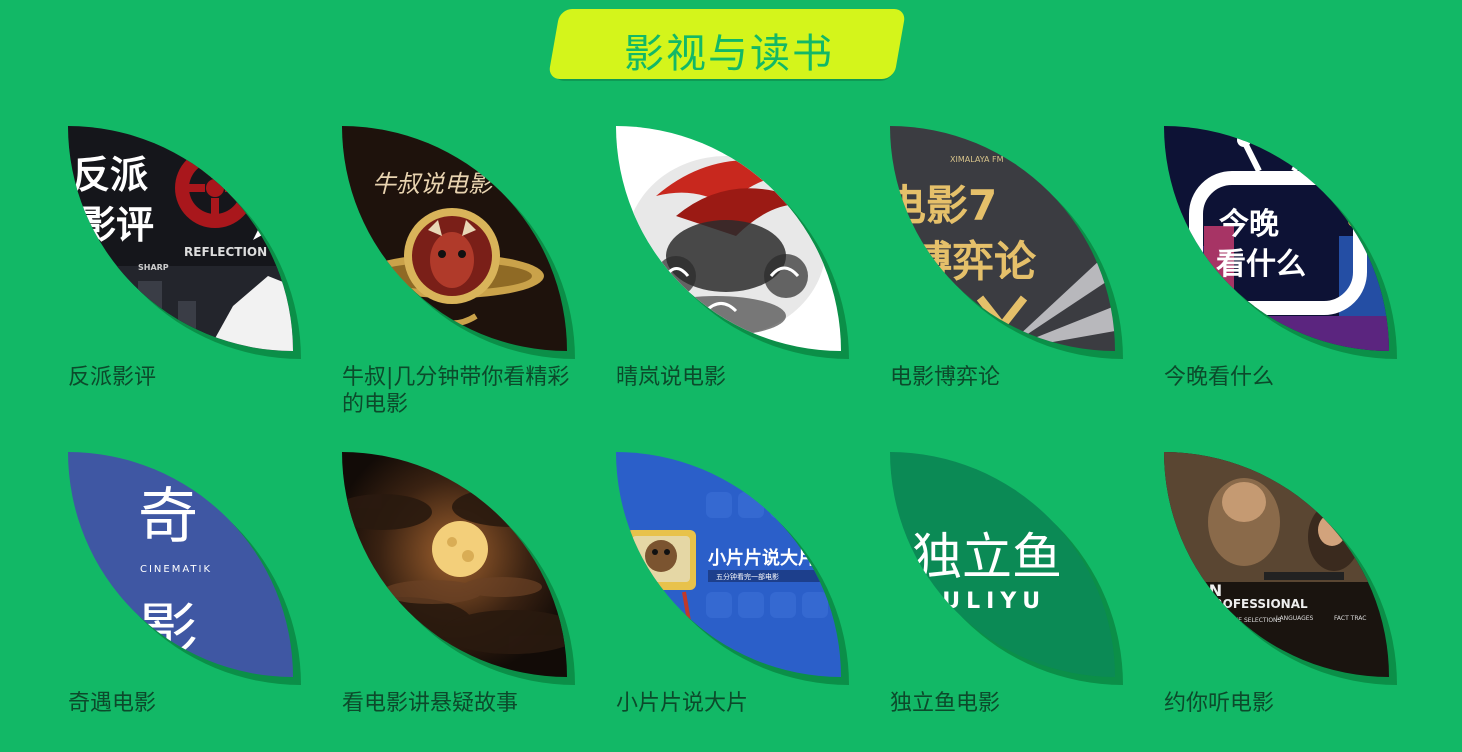 This screenshot has height=752, width=1462. I want to click on podcast-card-jinwan: 今晚 看什么 今晚看什么, so click(1284, 276).